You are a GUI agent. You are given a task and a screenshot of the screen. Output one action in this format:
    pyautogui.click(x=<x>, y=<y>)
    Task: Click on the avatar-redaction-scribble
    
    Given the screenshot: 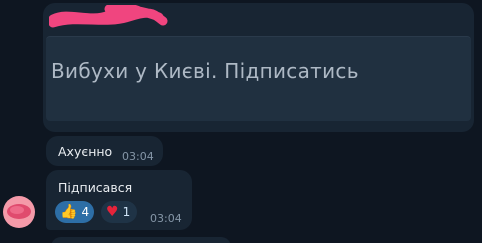 What is the action you would take?
    pyautogui.click(x=19, y=211)
    